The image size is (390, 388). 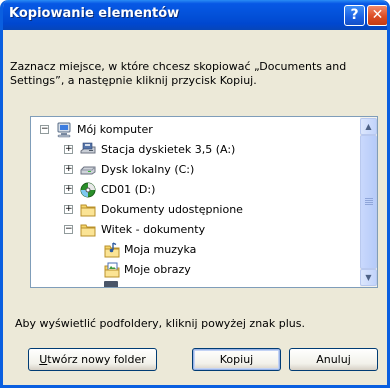 What do you see at coordinates (172, 209) in the screenshot?
I see `tree-item-label: Dokumenty udostępnione` at bounding box center [172, 209].